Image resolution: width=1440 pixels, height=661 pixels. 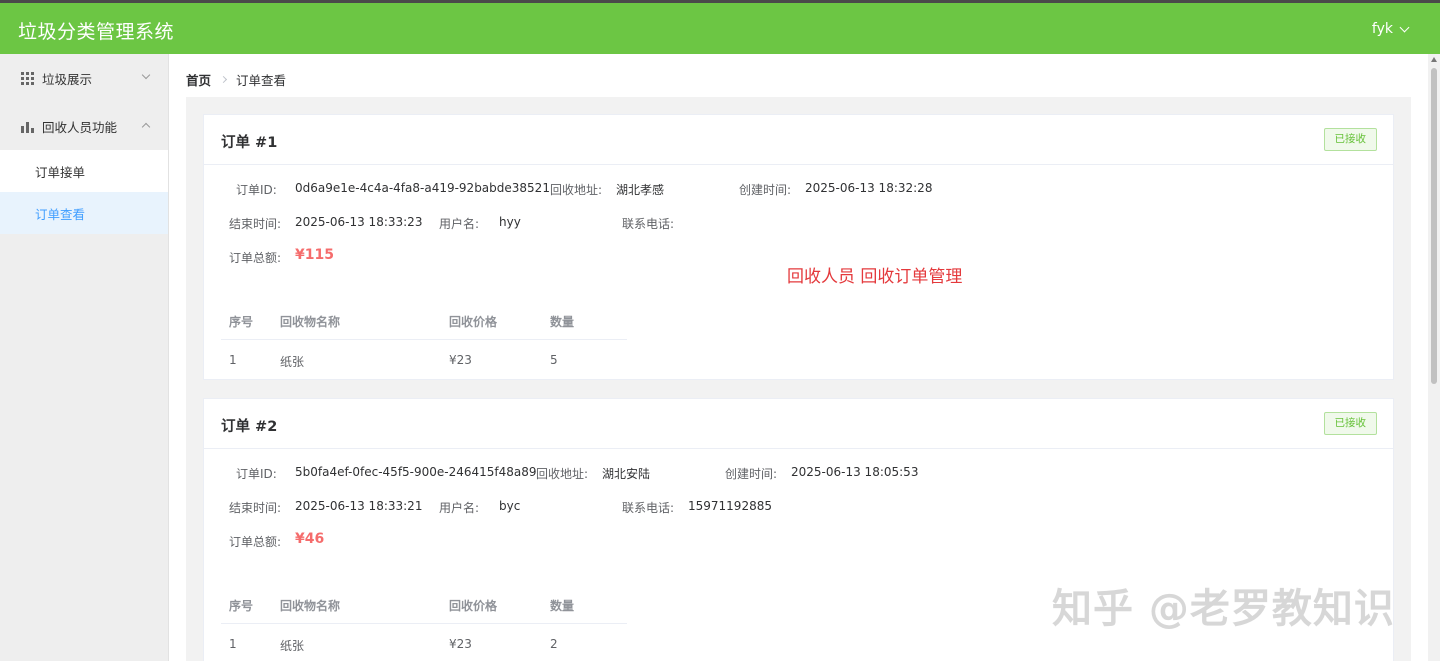 What do you see at coordinates (869, 188) in the screenshot?
I see `created-value: 2025-06-13 18:32:28` at bounding box center [869, 188].